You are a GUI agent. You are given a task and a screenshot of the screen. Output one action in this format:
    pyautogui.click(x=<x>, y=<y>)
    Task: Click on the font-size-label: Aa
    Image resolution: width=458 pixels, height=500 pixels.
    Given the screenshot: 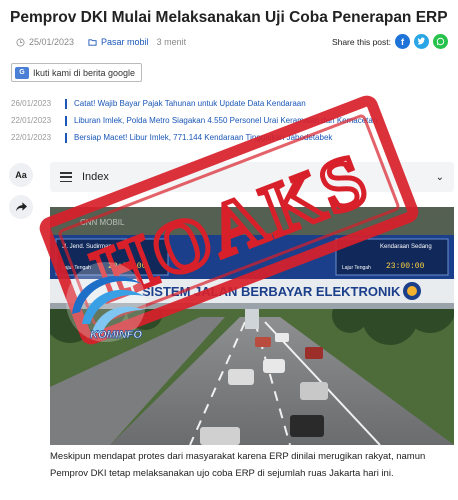 What is the action you would take?
    pyautogui.click(x=21, y=175)
    